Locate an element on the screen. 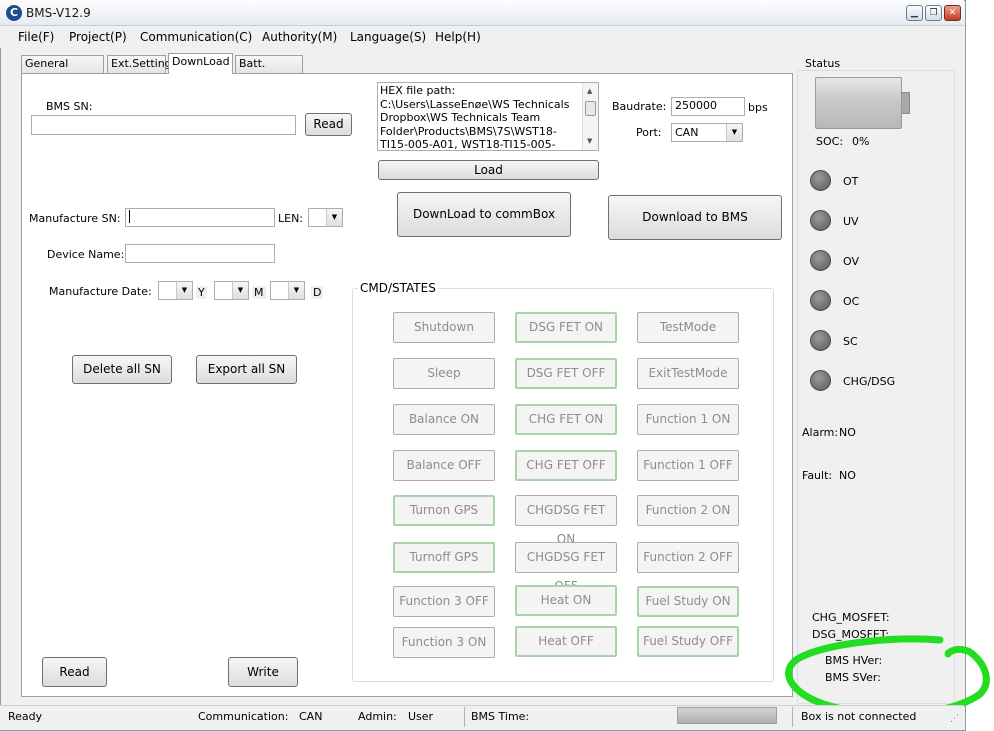 Image resolution: width=994 pixels, height=731 pixels. led-chg-dsg-label: CHG/DSG is located at coordinates (869, 381).